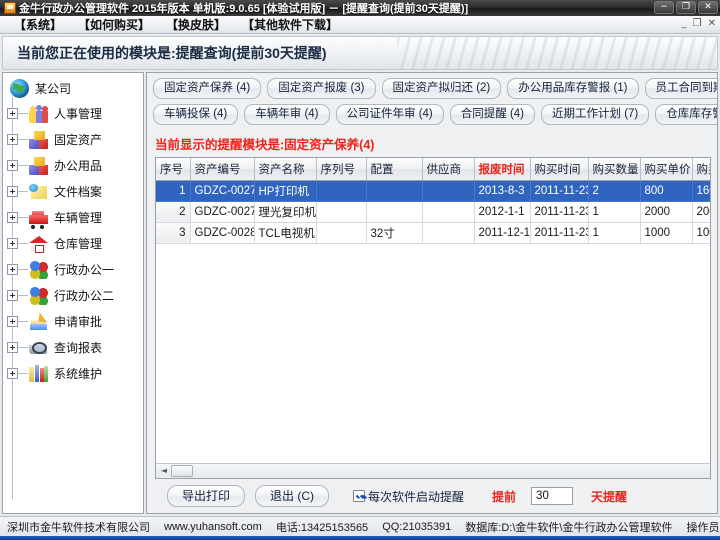 The image size is (720, 540). What do you see at coordinates (697, 24) in the screenshot?
I see `mdi-restore-button: ❐` at bounding box center [697, 24].